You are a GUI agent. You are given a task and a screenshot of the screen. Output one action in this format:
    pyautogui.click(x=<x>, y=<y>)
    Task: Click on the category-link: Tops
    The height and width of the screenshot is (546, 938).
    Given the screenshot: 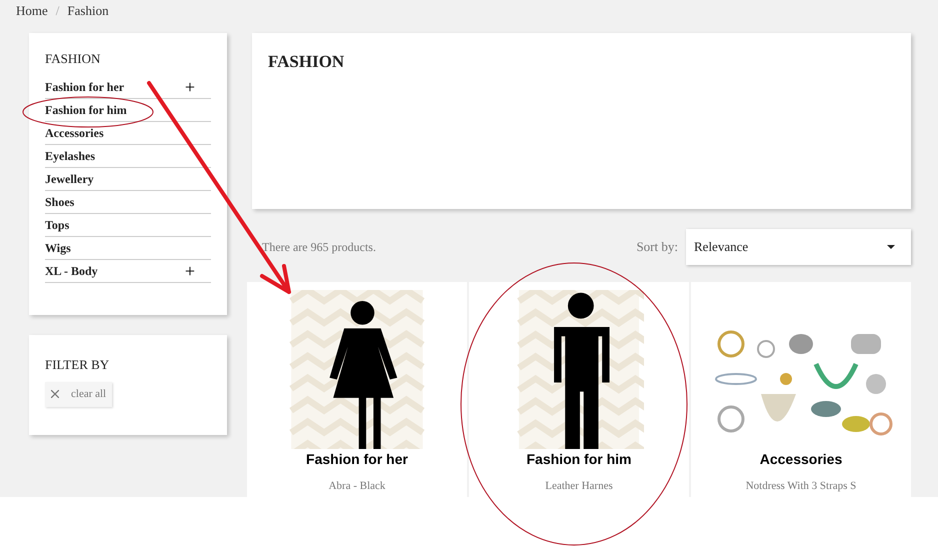 What is the action you would take?
    pyautogui.click(x=57, y=225)
    